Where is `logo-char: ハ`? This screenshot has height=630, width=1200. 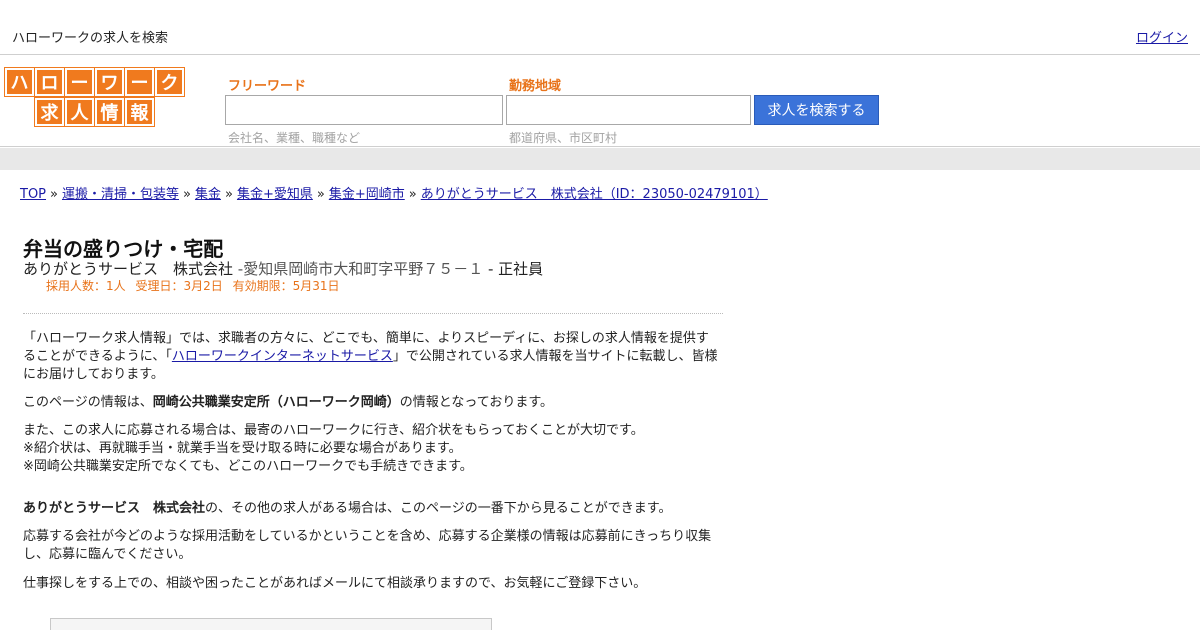
logo-char: ハ is located at coordinates (19, 82).